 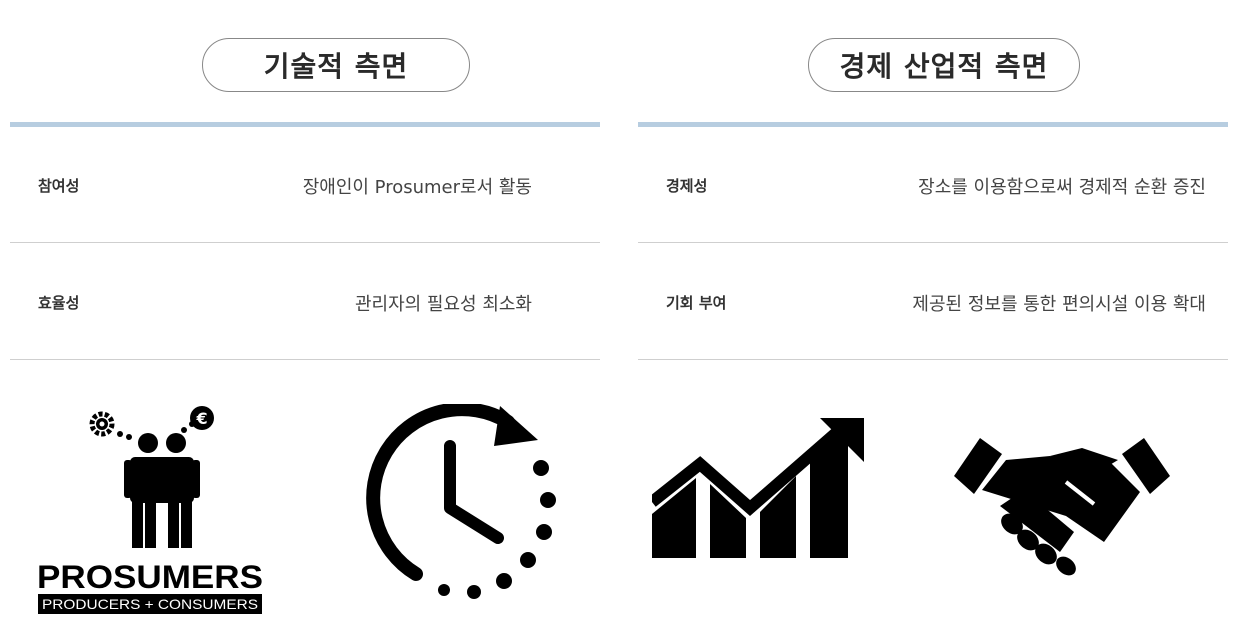 What do you see at coordinates (1062, 187) in the screenshot?
I see `row-description: 장소를 이용함으로써 경제적 순환 증진` at bounding box center [1062, 187].